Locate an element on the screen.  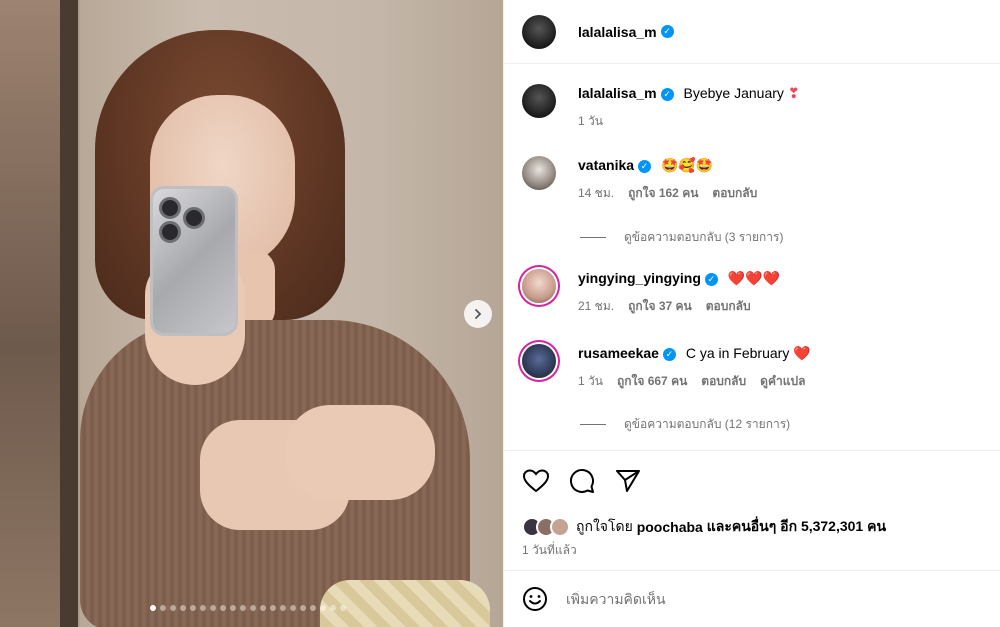
comment-text: ❤️❤️❤️ is located at coordinates (754, 278).